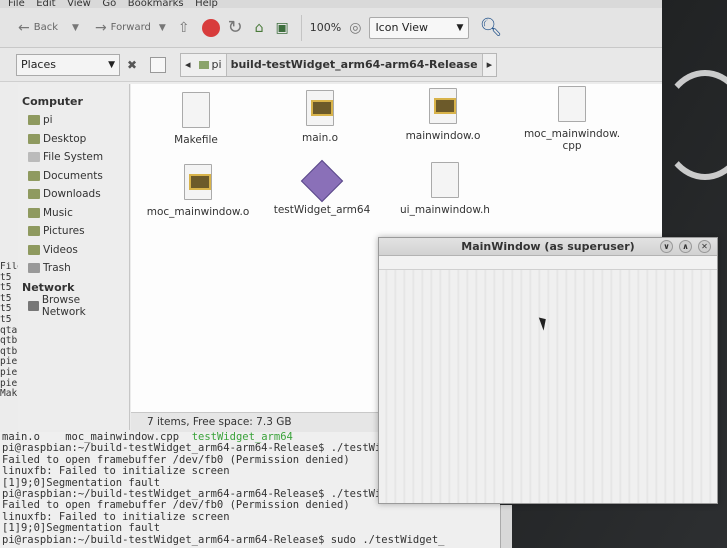 The image size is (727, 548). Describe the element at coordinates (16, 4) in the screenshot. I see `menu-file: File` at that location.